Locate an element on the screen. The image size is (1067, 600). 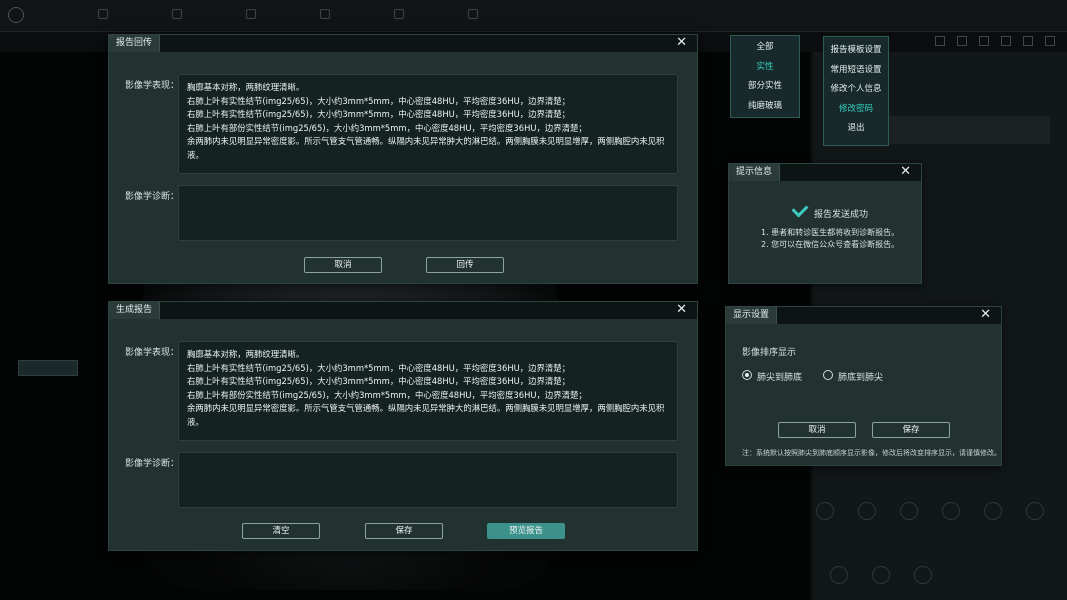
option-label: 肺尖到肺底 is located at coordinates (779, 376).